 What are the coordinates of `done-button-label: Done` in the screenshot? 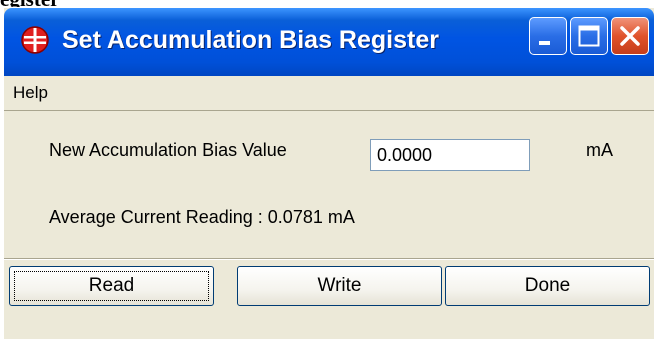 It's located at (547, 285).